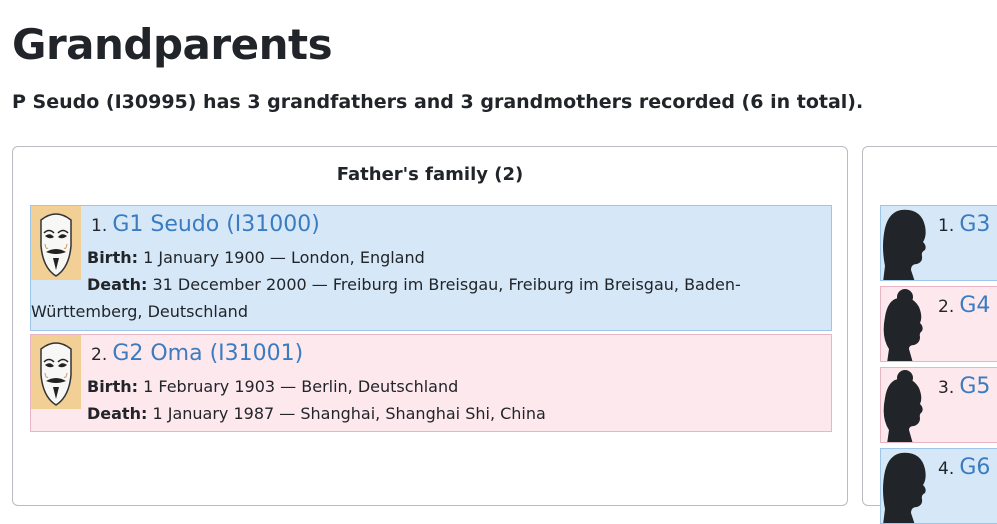 The width and height of the screenshot is (997, 524). I want to click on person-name-link: G6, so click(974, 467).